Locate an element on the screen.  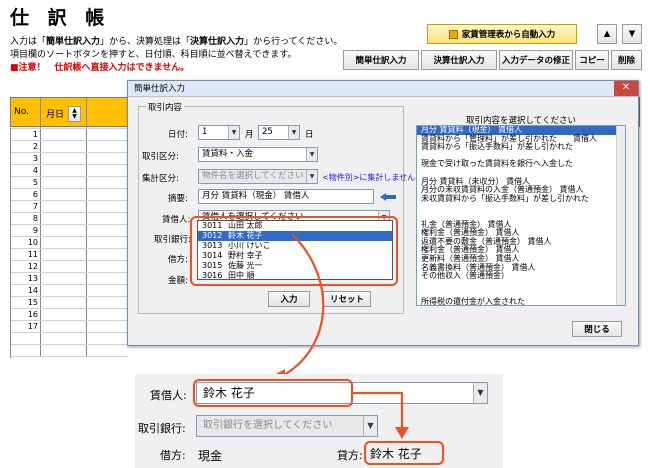
option-item: 所得税の還付金が入金された is located at coordinates (521, 301).